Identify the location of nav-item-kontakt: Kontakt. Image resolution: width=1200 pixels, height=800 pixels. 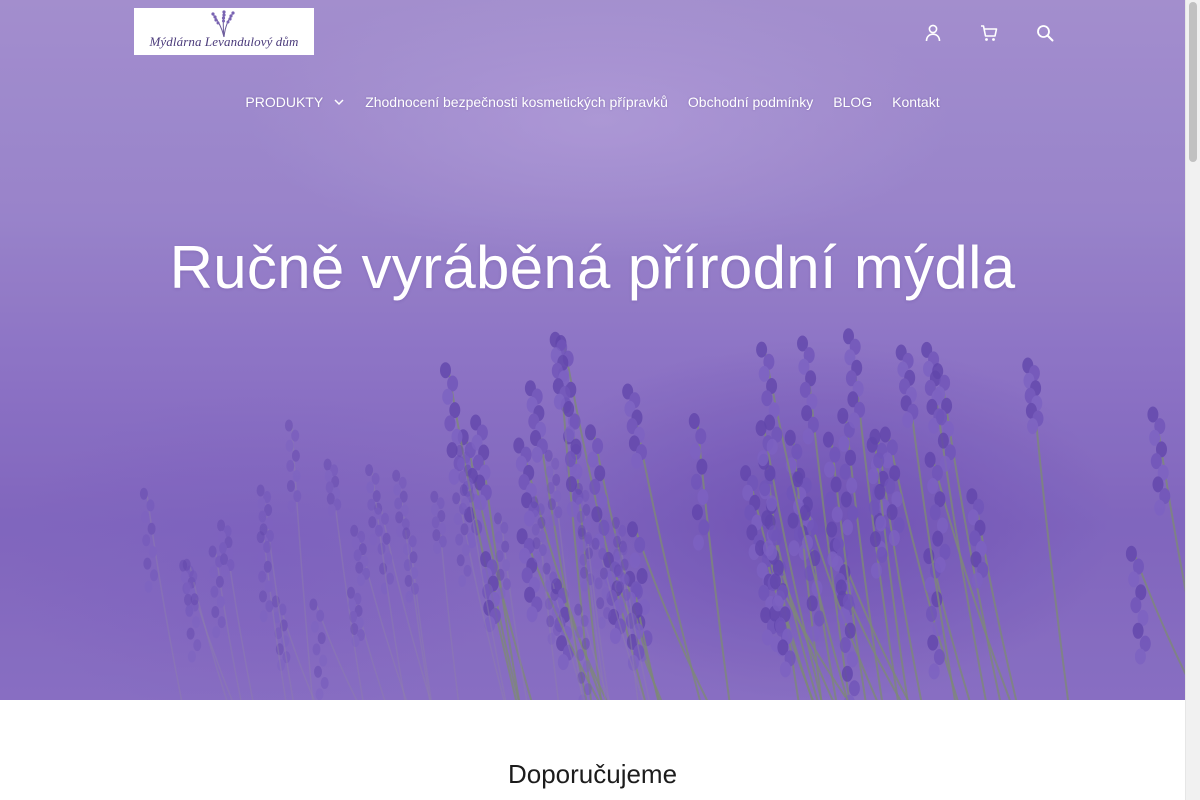
(915, 102).